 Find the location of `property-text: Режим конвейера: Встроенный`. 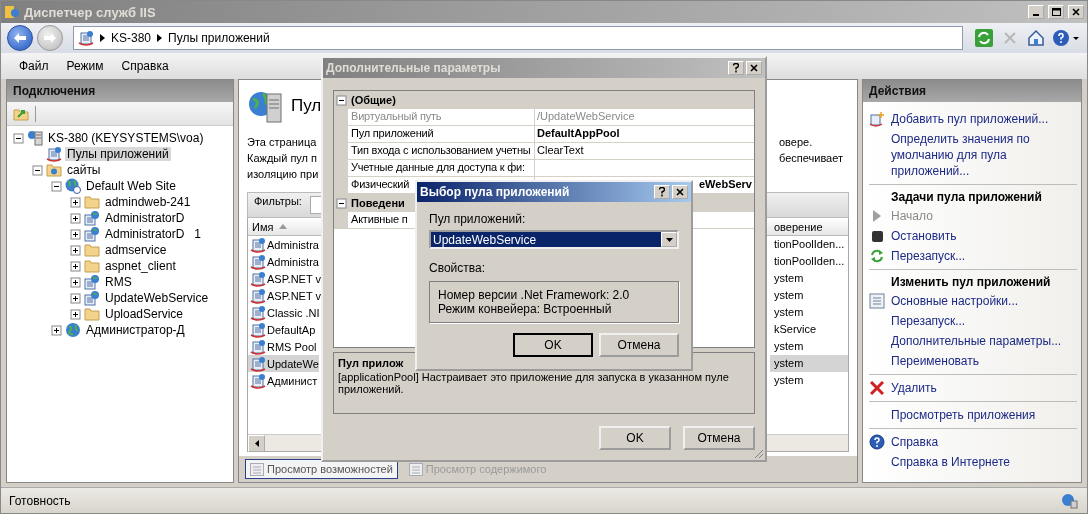

property-text: Режим конвейера: Встроенный is located at coordinates (525, 309).